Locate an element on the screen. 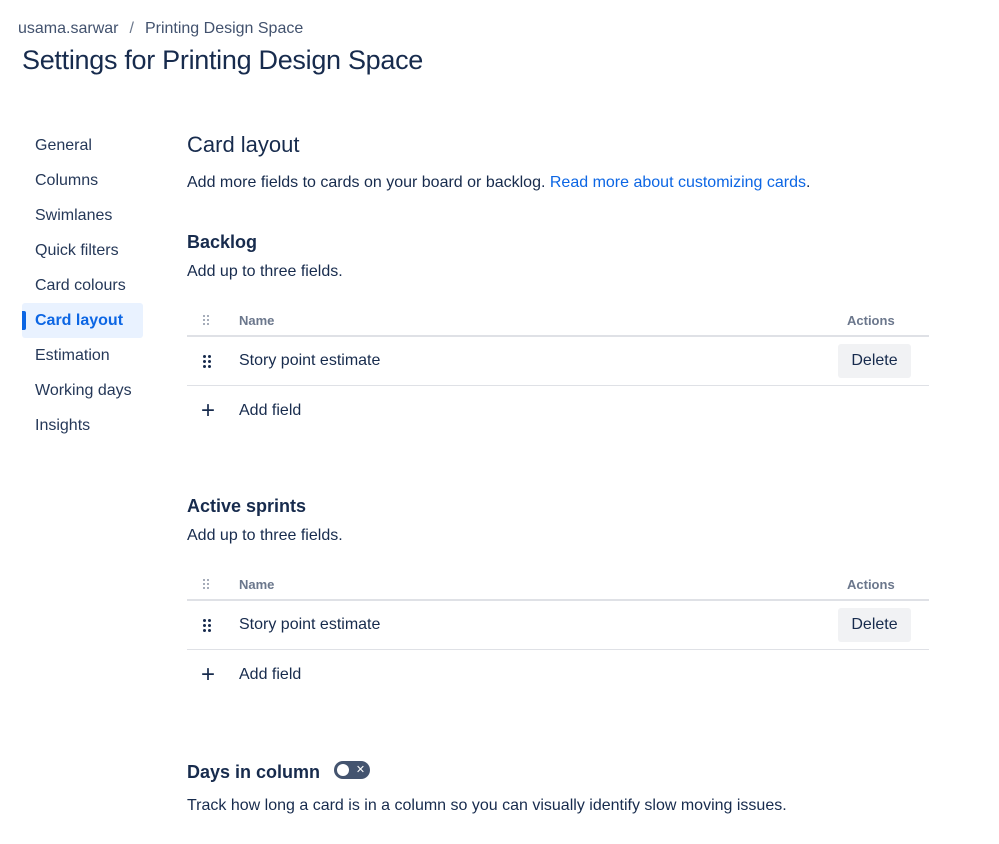 This screenshot has width=999, height=844. sidebar-item-columns: Columns is located at coordinates (82, 180).